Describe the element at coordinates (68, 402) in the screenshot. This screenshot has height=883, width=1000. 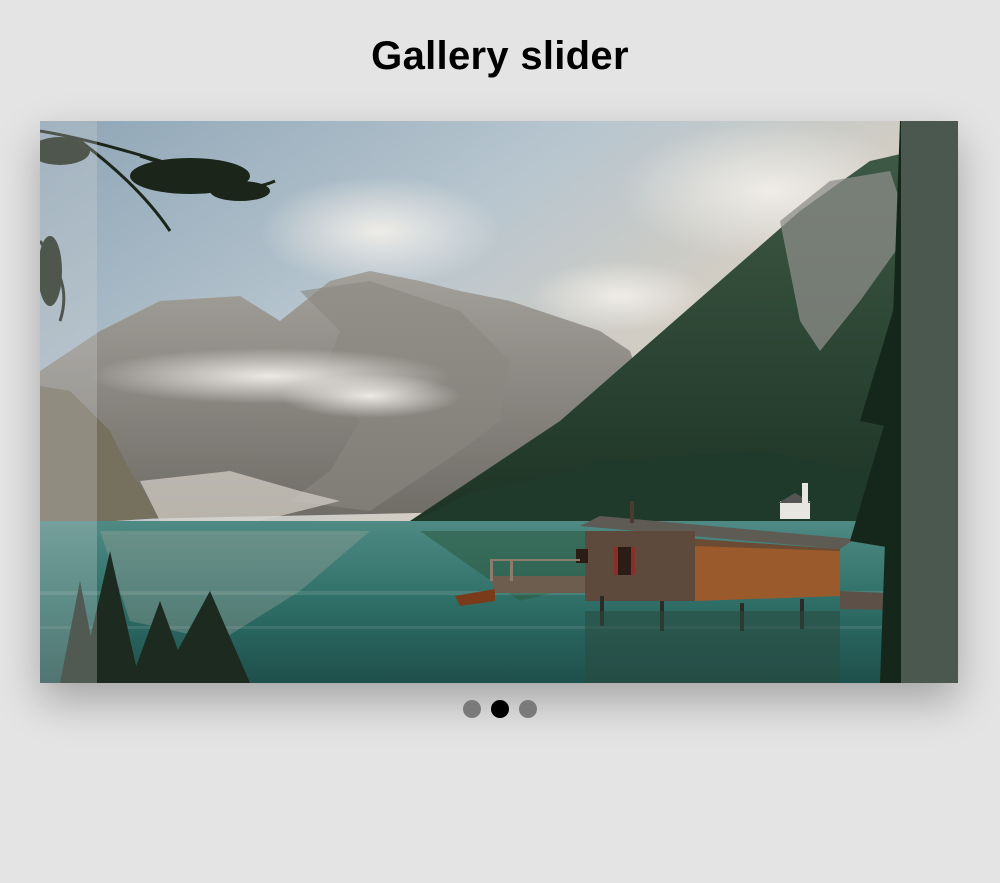
I see `previous-slide-button` at that location.